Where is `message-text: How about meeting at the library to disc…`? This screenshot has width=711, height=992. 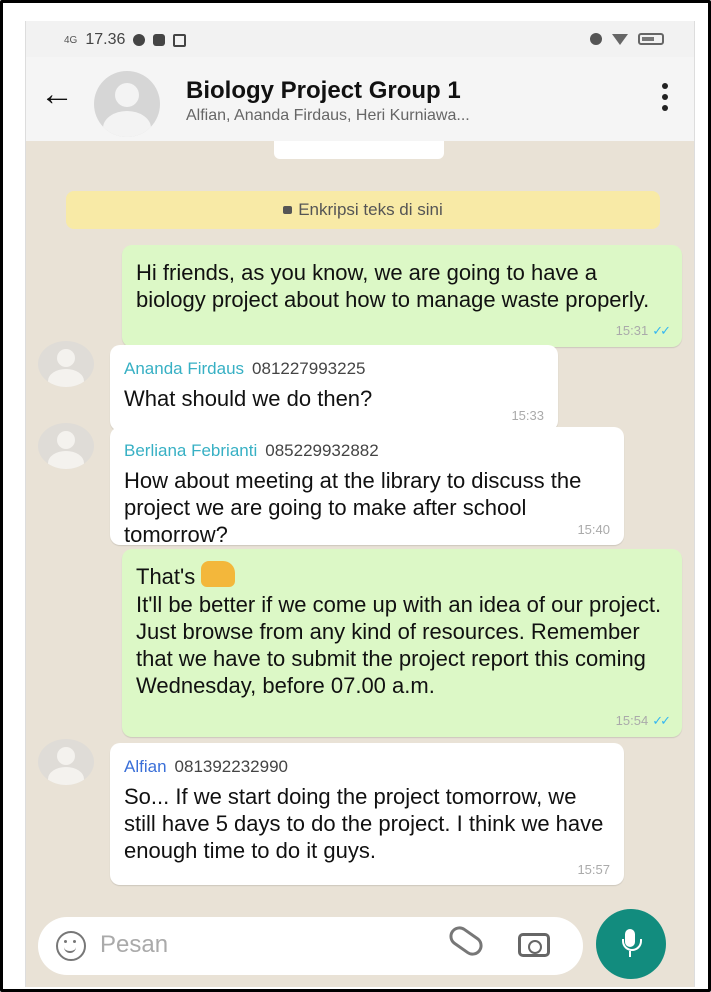 message-text: How about meeting at the library to disc… is located at coordinates (353, 507).